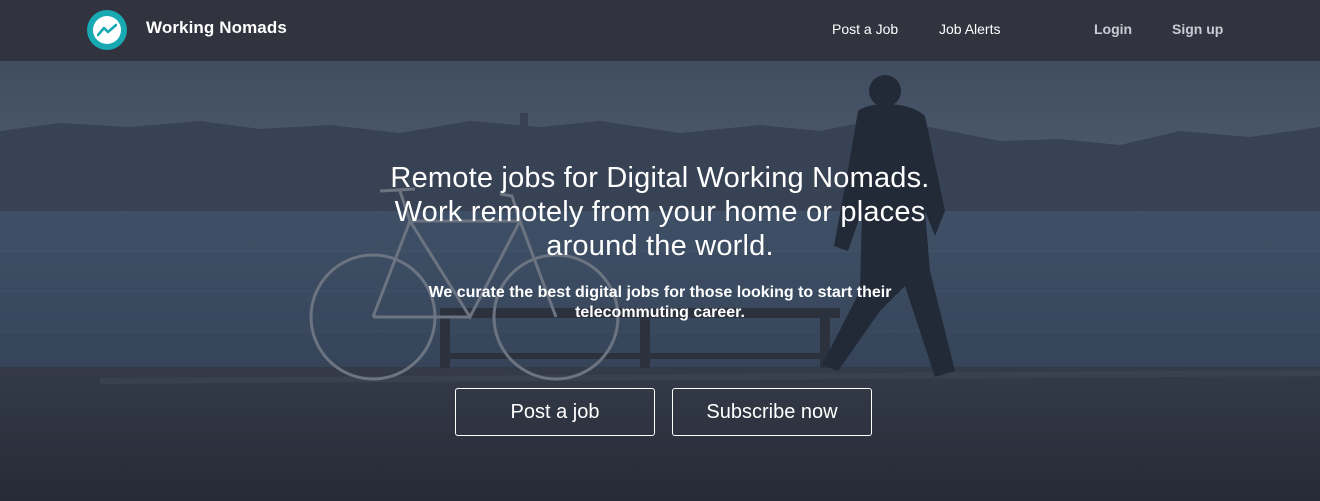  Describe the element at coordinates (969, 29) in the screenshot. I see `nav-job-alerts-link: Job Alerts` at that location.